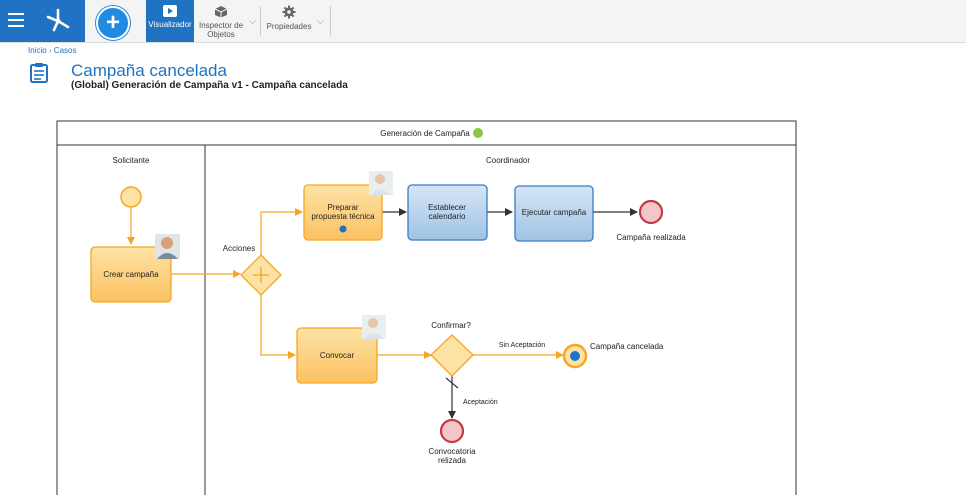 The width and height of the screenshot is (966, 495). Describe the element at coordinates (651, 237) in the screenshot. I see `end-realizada-label: Campaña realizada` at that location.